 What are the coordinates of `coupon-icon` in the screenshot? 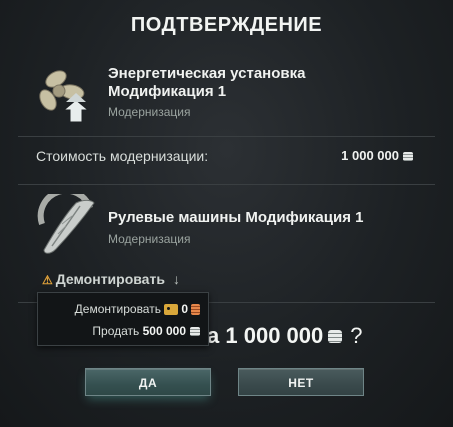 It's located at (170, 309).